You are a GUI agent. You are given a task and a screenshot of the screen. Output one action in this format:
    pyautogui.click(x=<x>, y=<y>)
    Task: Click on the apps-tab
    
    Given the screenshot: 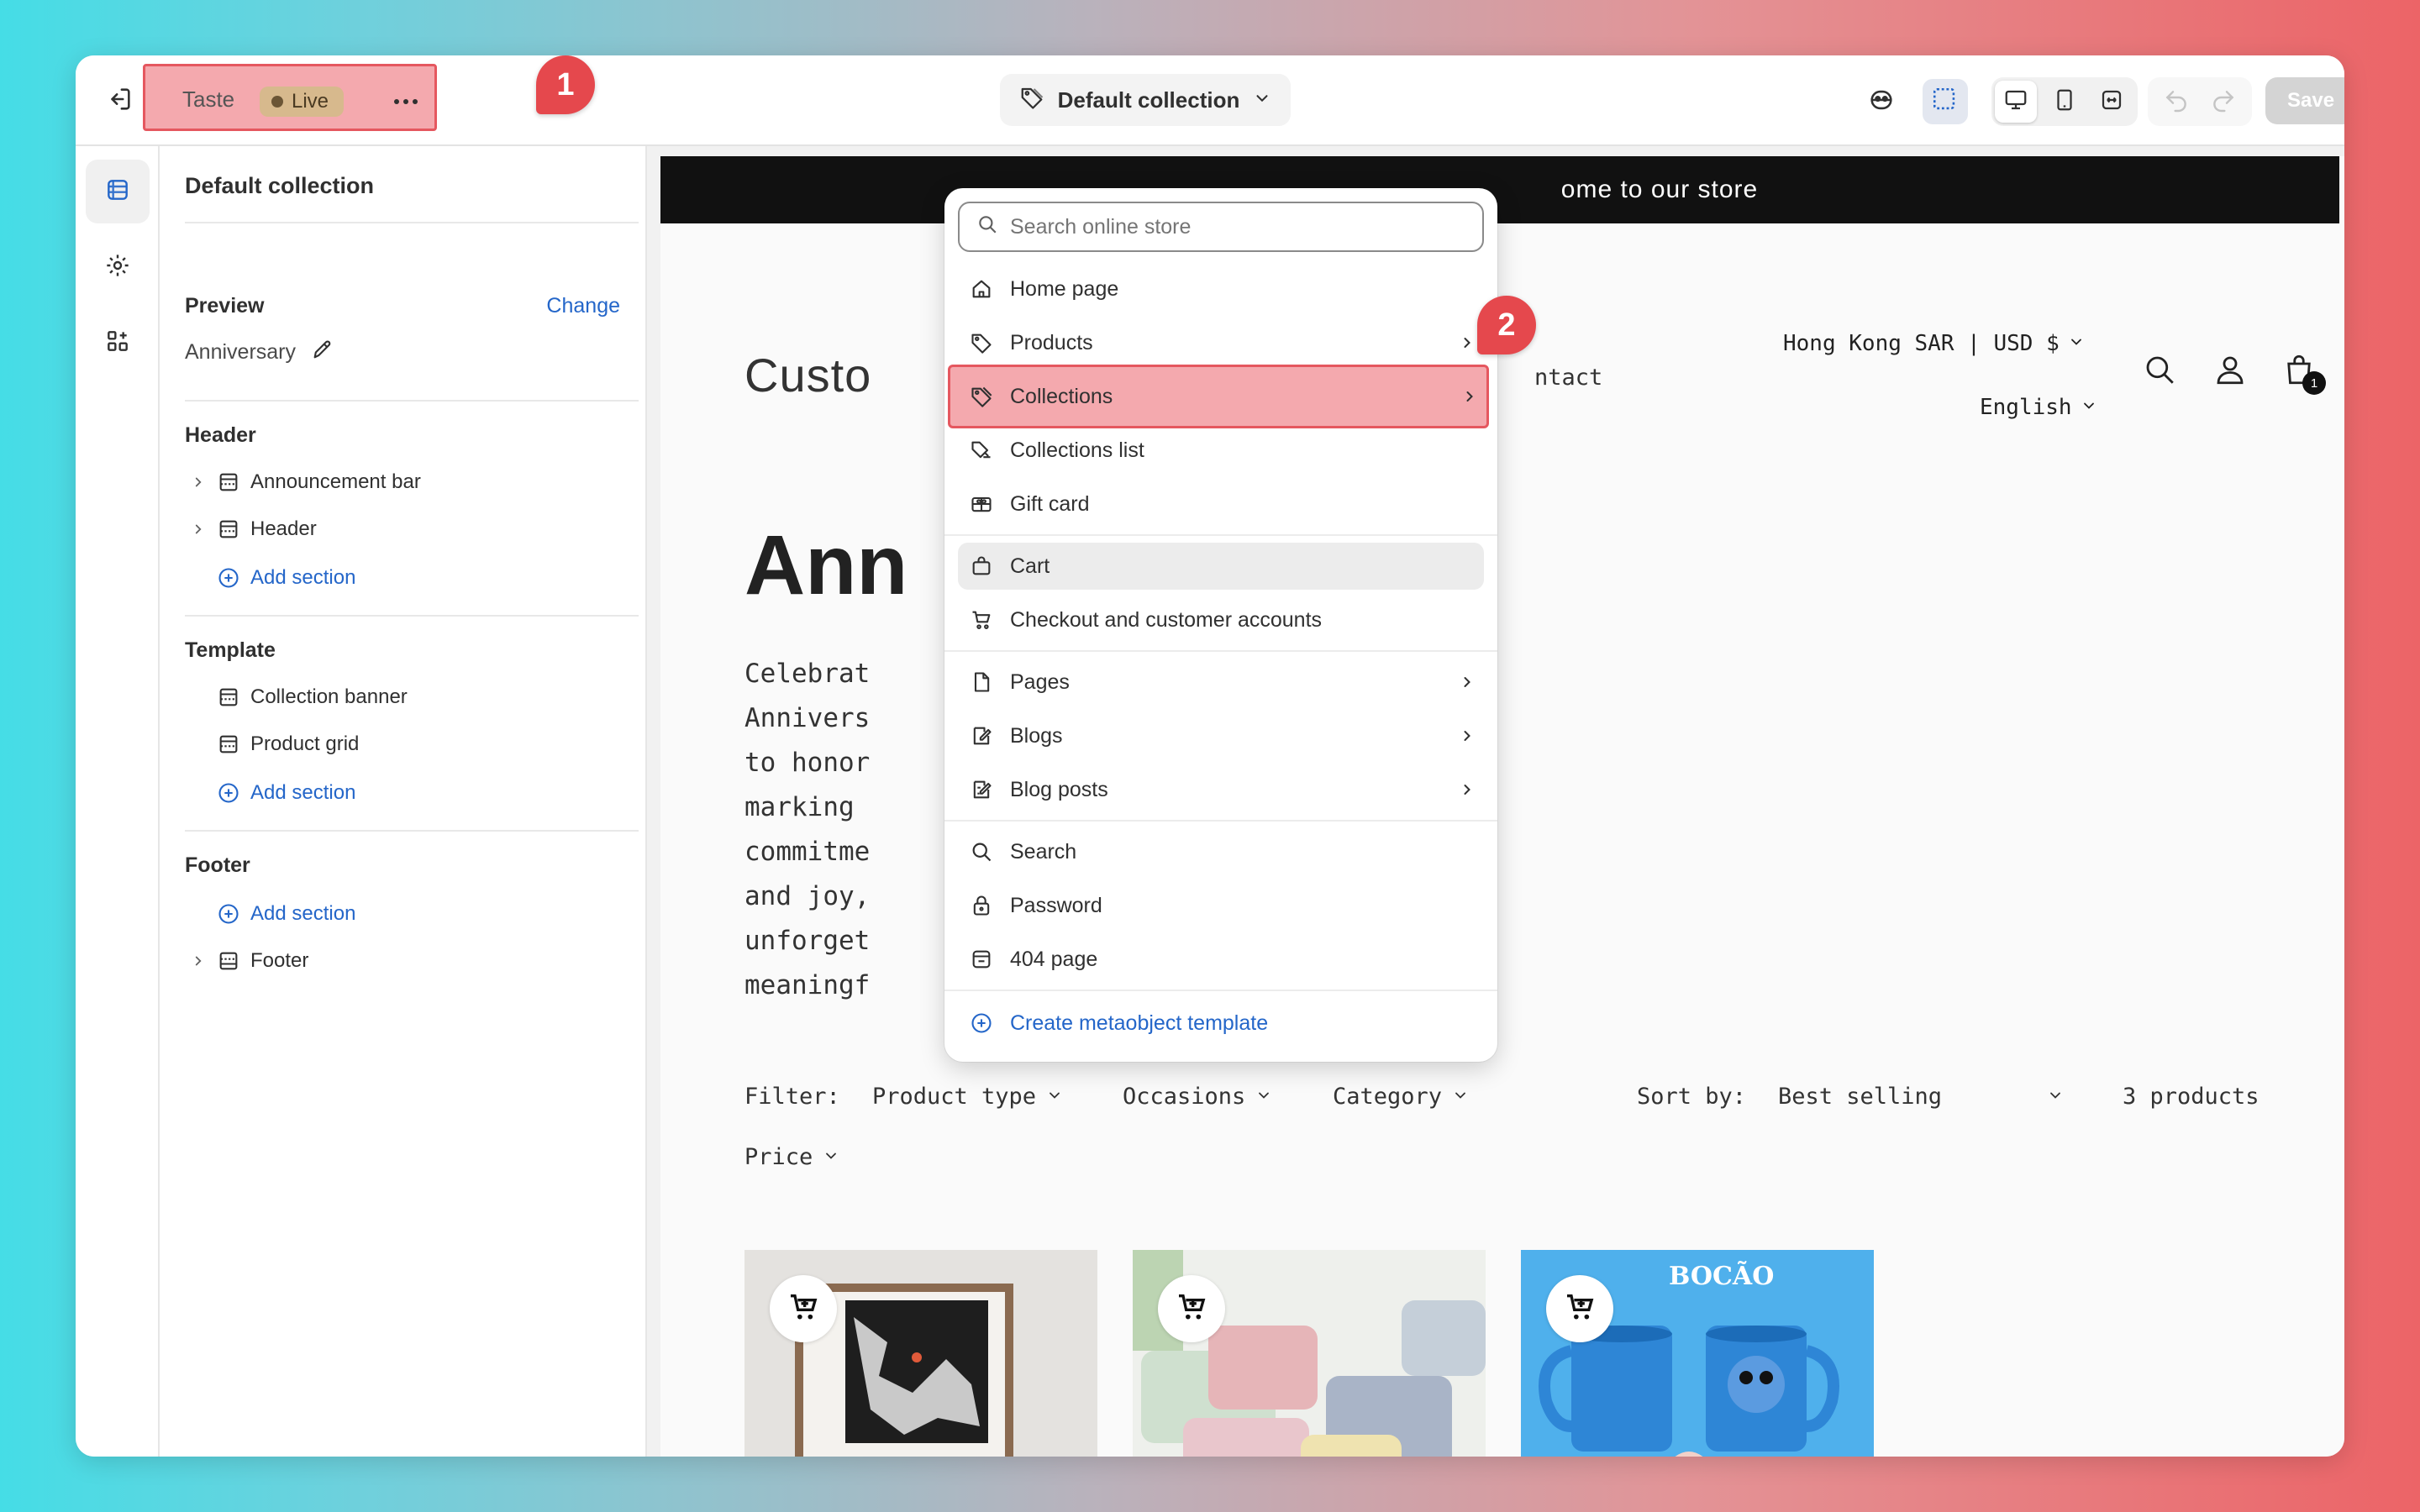 What is the action you would take?
    pyautogui.click(x=118, y=343)
    